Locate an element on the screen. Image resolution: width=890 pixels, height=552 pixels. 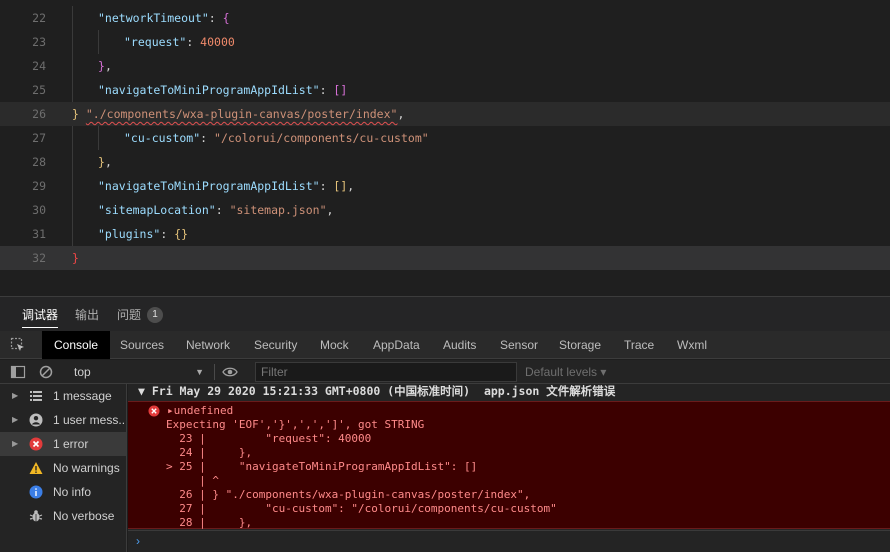
code-line: 32} is located at coordinates (445, 258).